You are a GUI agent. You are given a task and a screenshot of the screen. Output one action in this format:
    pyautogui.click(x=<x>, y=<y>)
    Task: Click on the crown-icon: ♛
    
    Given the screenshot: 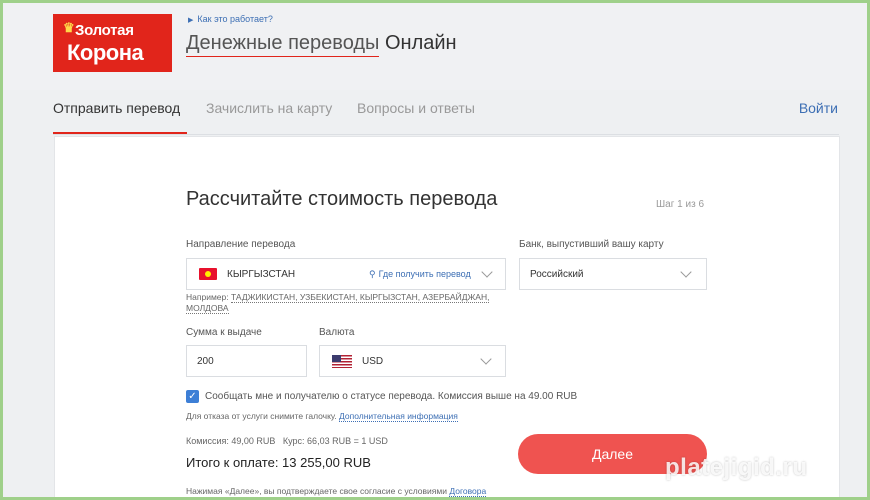 What is the action you would take?
    pyautogui.click(x=69, y=27)
    